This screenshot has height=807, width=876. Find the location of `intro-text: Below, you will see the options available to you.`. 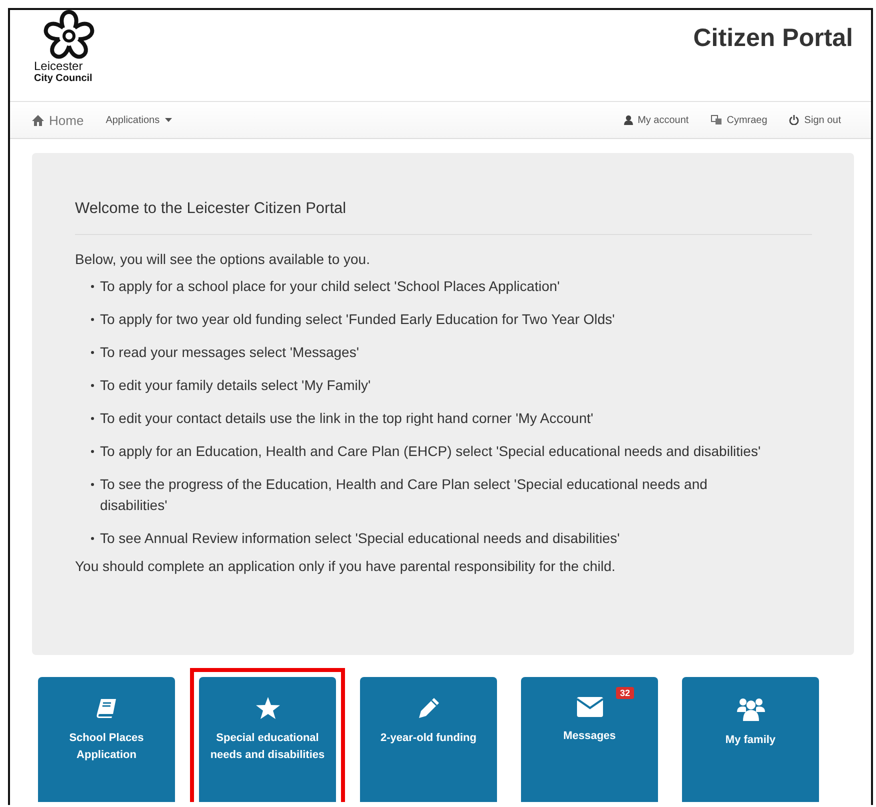

intro-text: Below, you will see the options available to you. is located at coordinates (223, 259).